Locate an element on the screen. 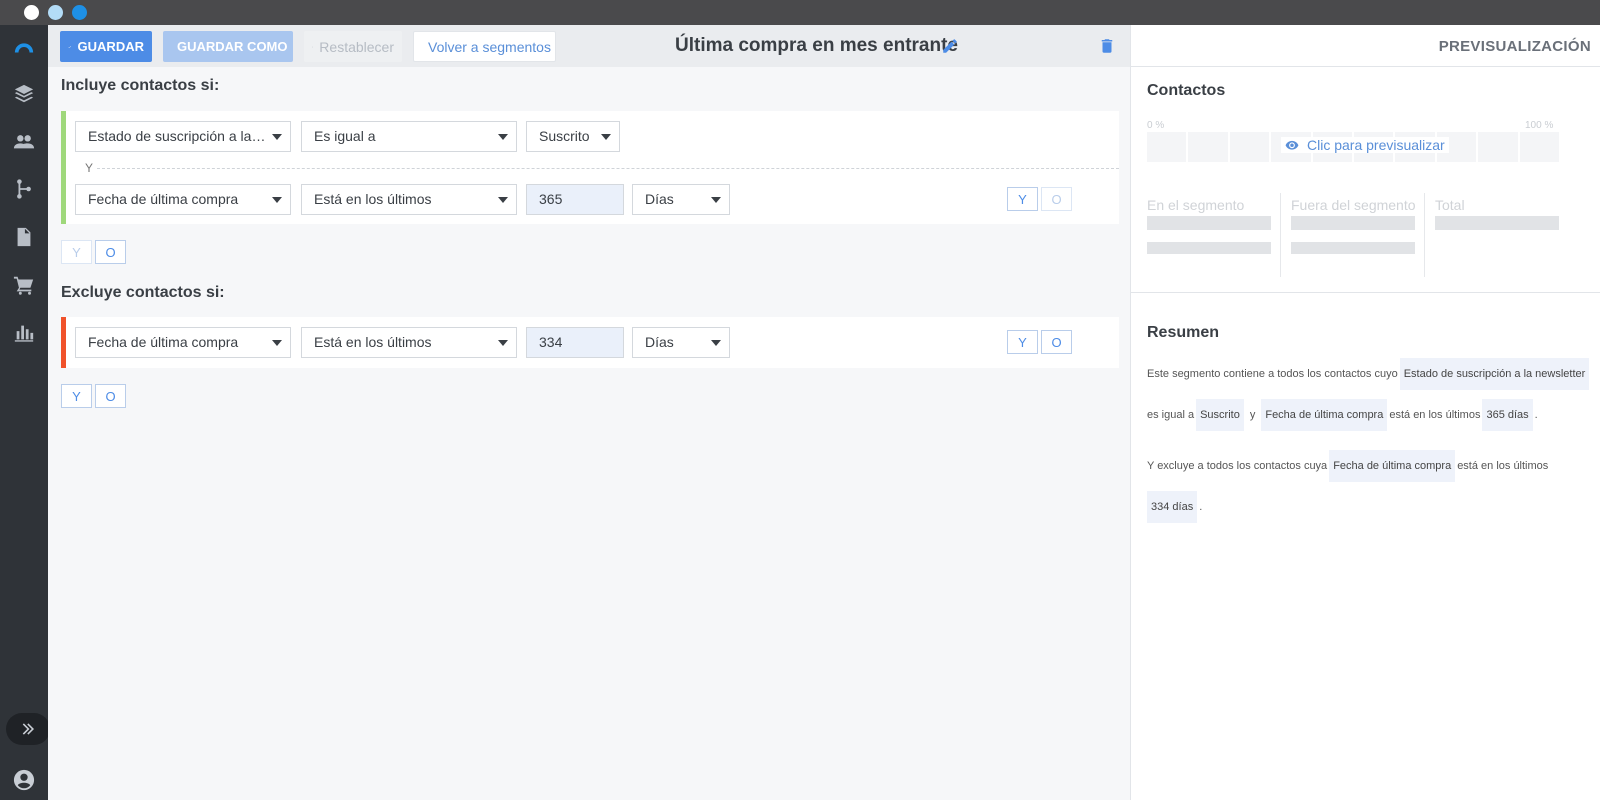 This screenshot has width=1600, height=800. contacts-title: Contactos is located at coordinates (1186, 90).